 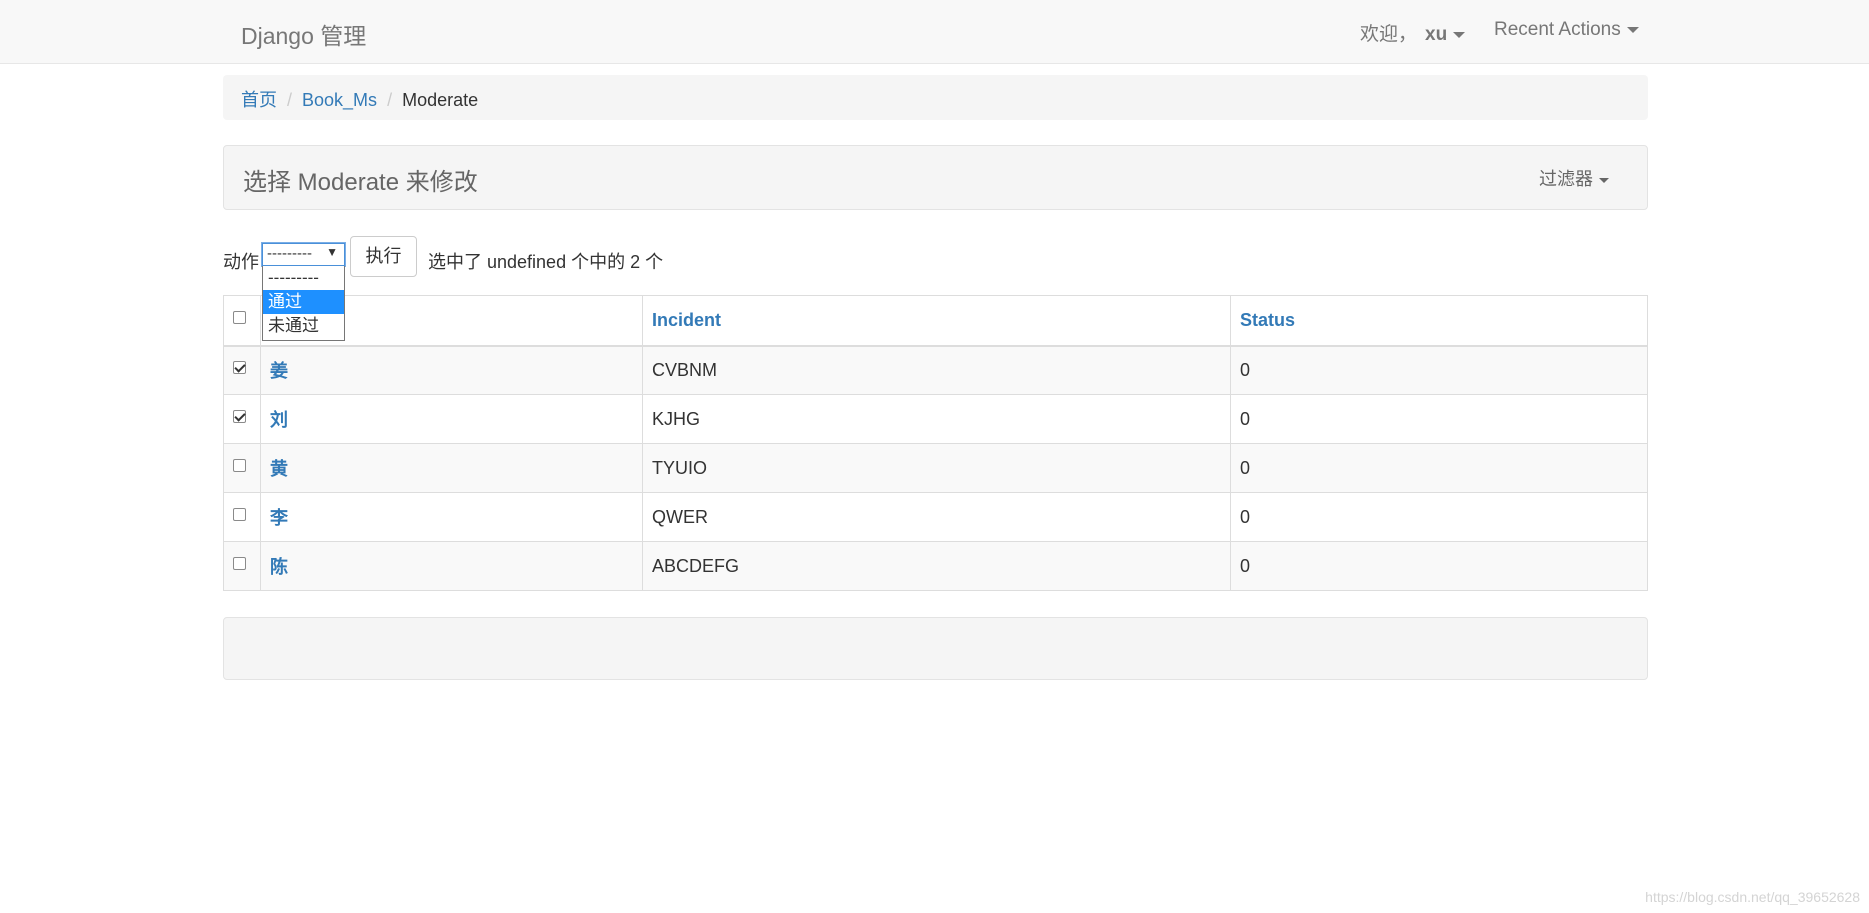 I want to click on action-select-value: ---------, so click(x=289, y=253).